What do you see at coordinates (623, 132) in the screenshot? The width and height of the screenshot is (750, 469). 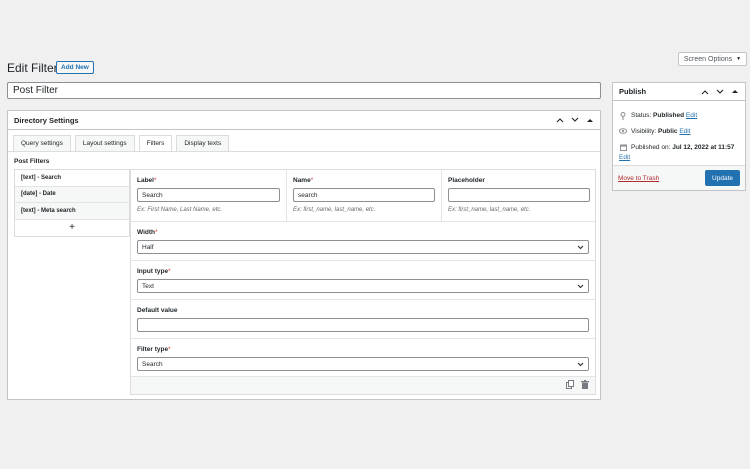 I see `eye-icon` at bounding box center [623, 132].